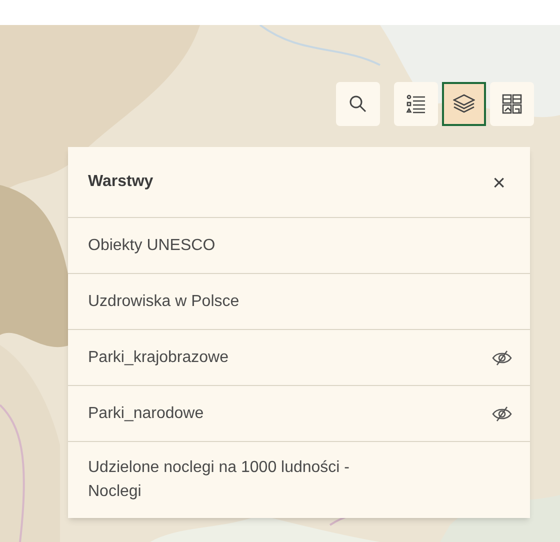 This screenshot has height=542, width=560. I want to click on layer-item: Udzielone noclegi na 1000 ludności - Noclegi, so click(299, 480).